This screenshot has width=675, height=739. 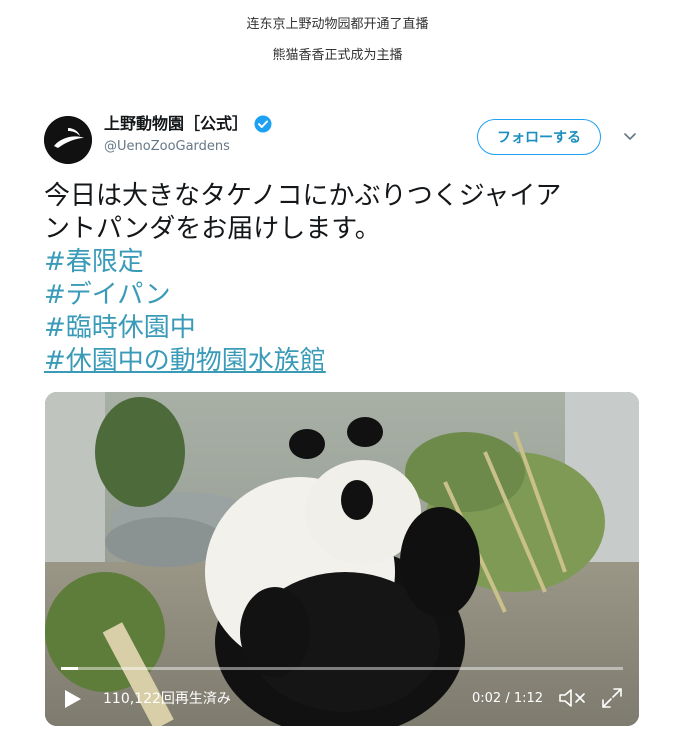 I want to click on author-handle: @UenoZooGardens, so click(x=188, y=147).